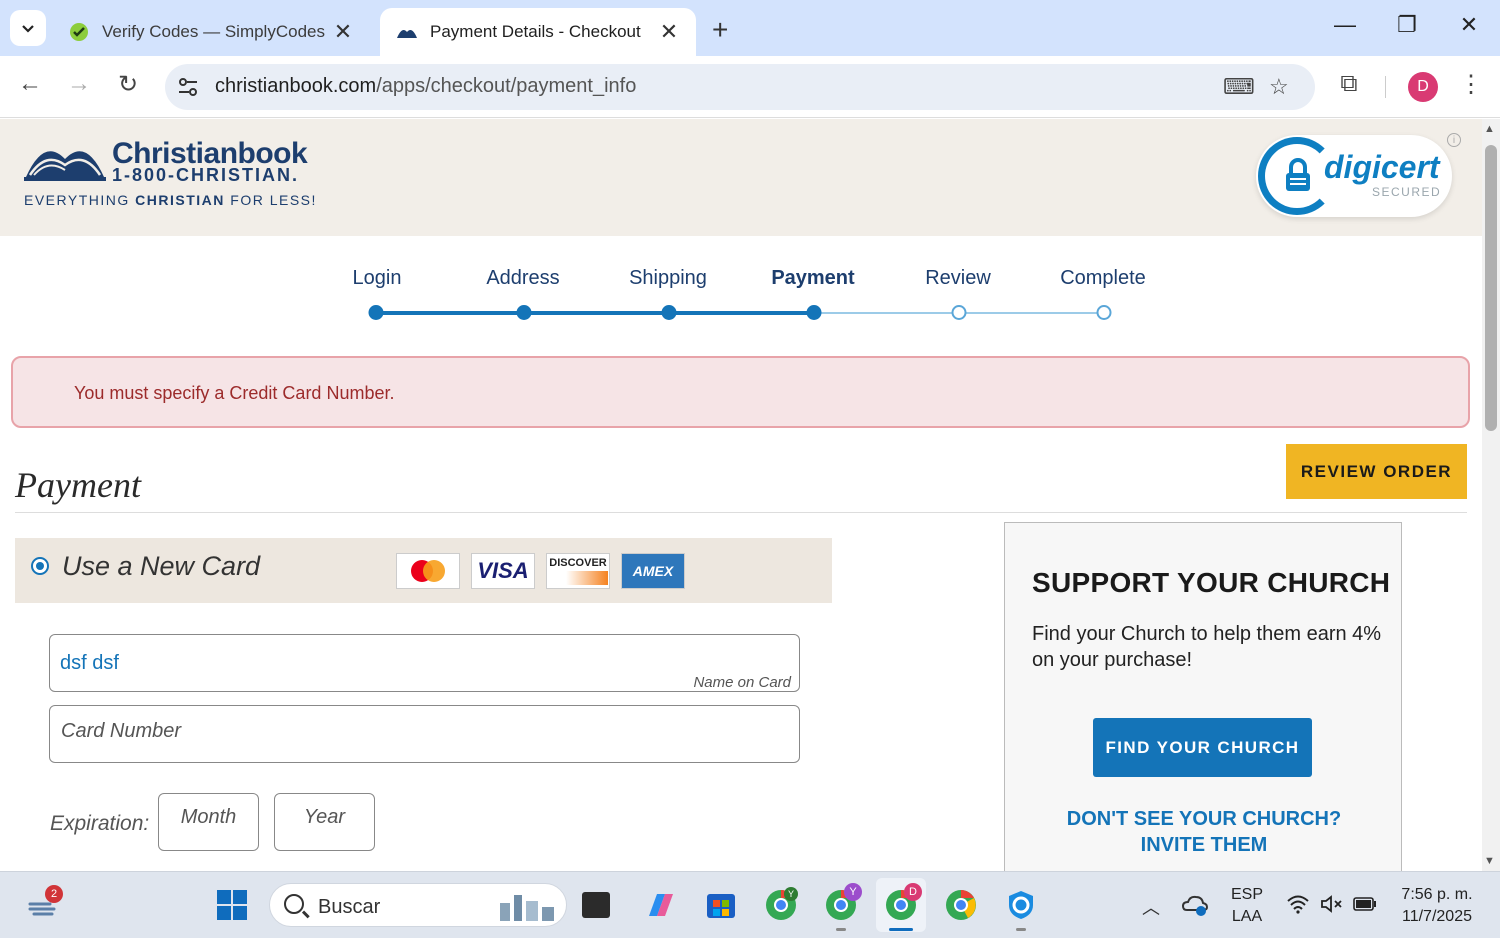 The image size is (1500, 938). I want to click on discover-icon: DISCOVER, so click(578, 571).